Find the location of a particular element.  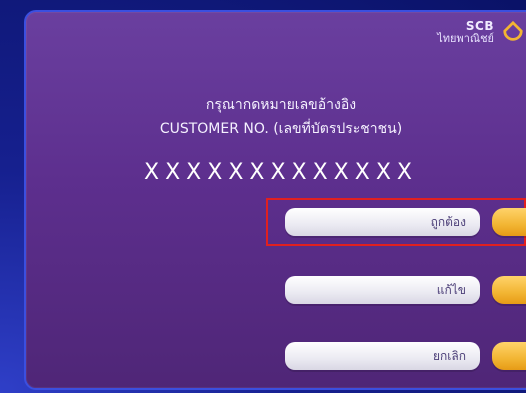

bank-name-group: SCB ไทยพาณิชย์ is located at coordinates (465, 32).